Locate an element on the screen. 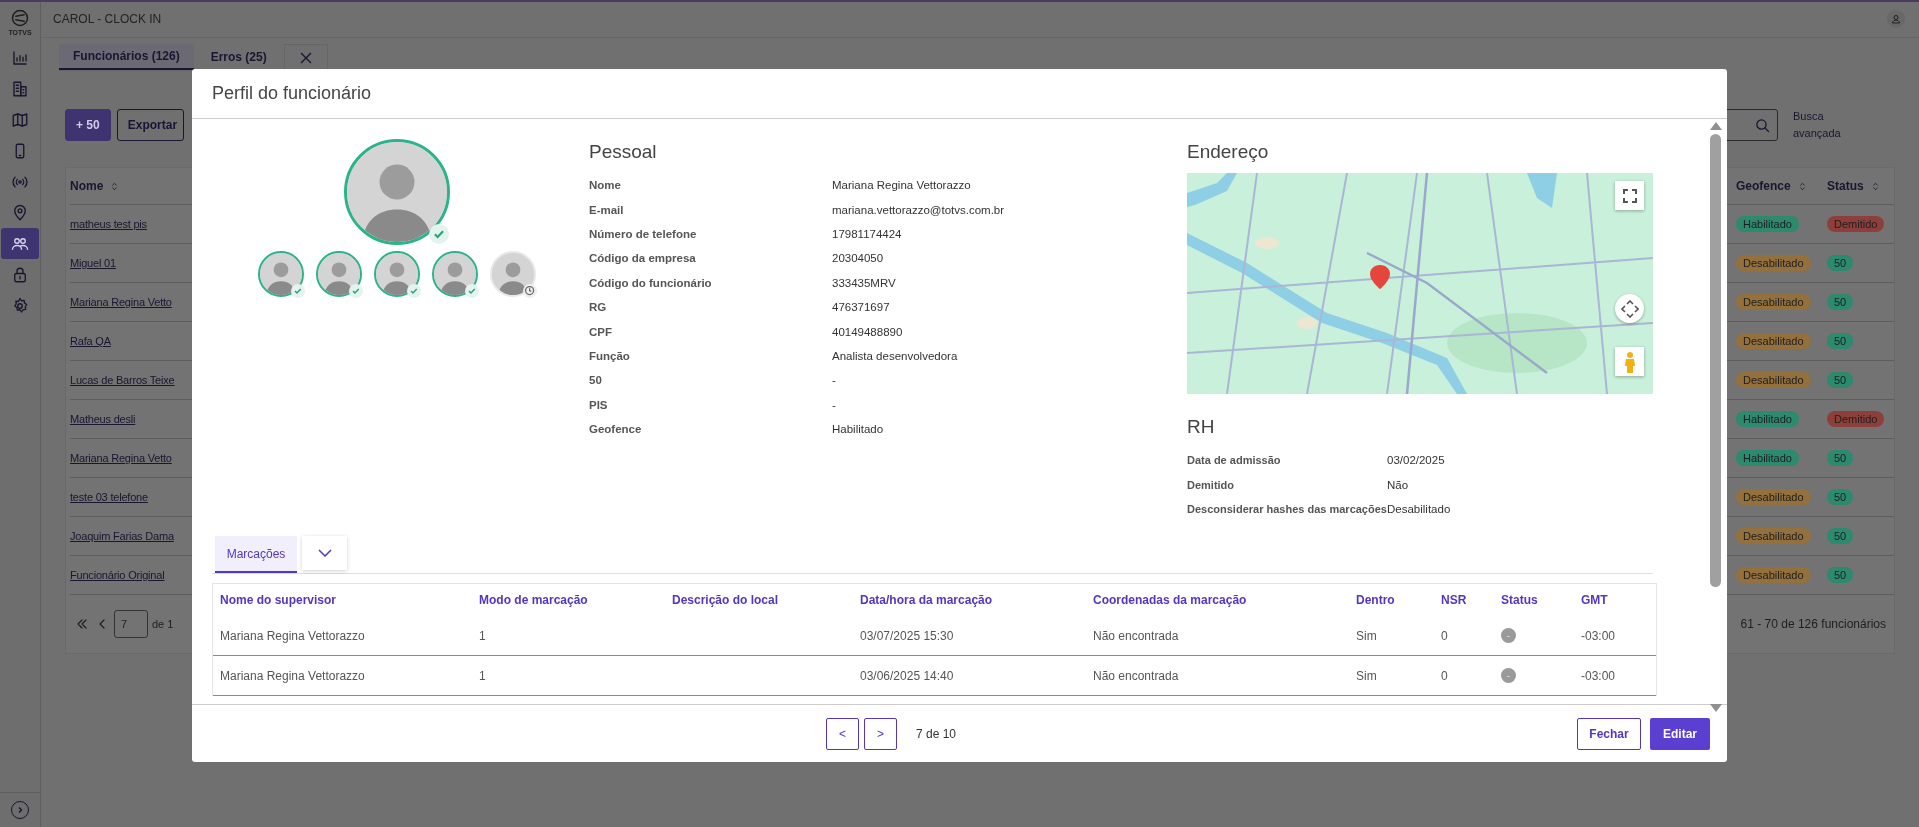 The width and height of the screenshot is (1919, 827). field-value: 20304050 is located at coordinates (858, 258).